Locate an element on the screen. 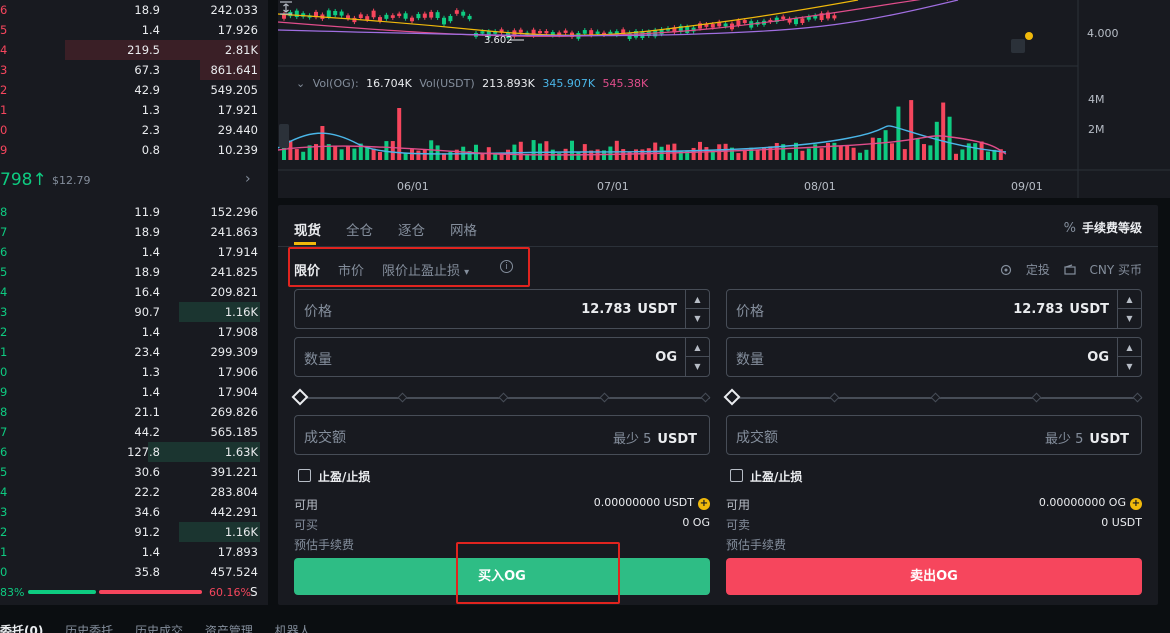 The width and height of the screenshot is (1170, 633). sell-quantity-field: 数量 OG ▲ ▼ is located at coordinates (934, 357).